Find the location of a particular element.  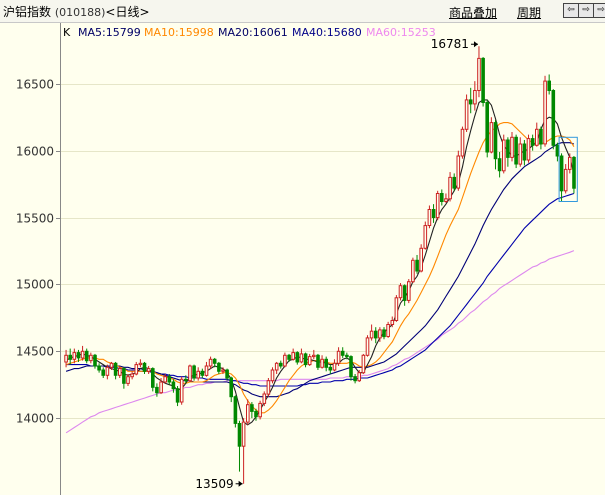

instrument-title: 沪铝指数 (010188)<日线> is located at coordinates (76, 11).